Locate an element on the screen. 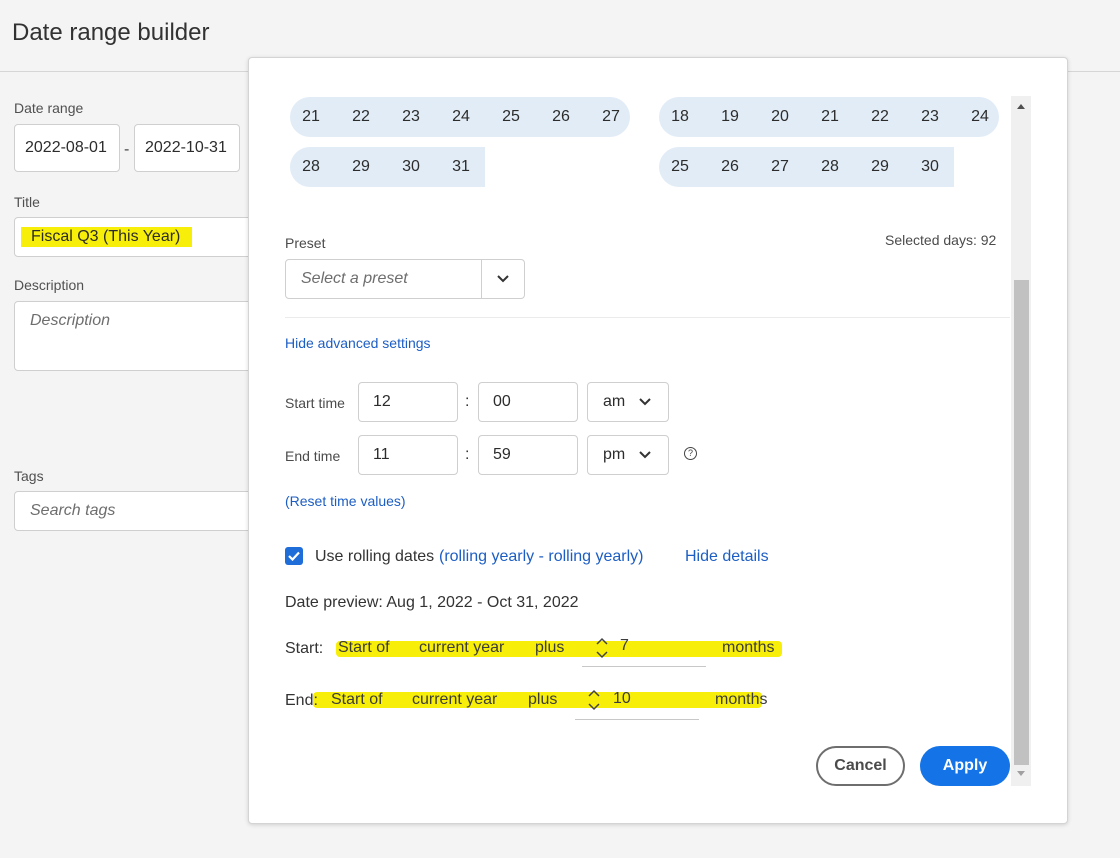  date-range-label: Date range is located at coordinates (49, 108).